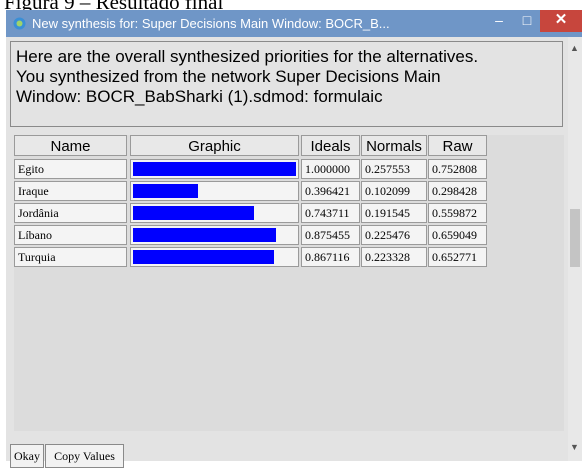 The image size is (582, 468). What do you see at coordinates (457, 235) in the screenshot?
I see `row-raw: 0.659049` at bounding box center [457, 235].